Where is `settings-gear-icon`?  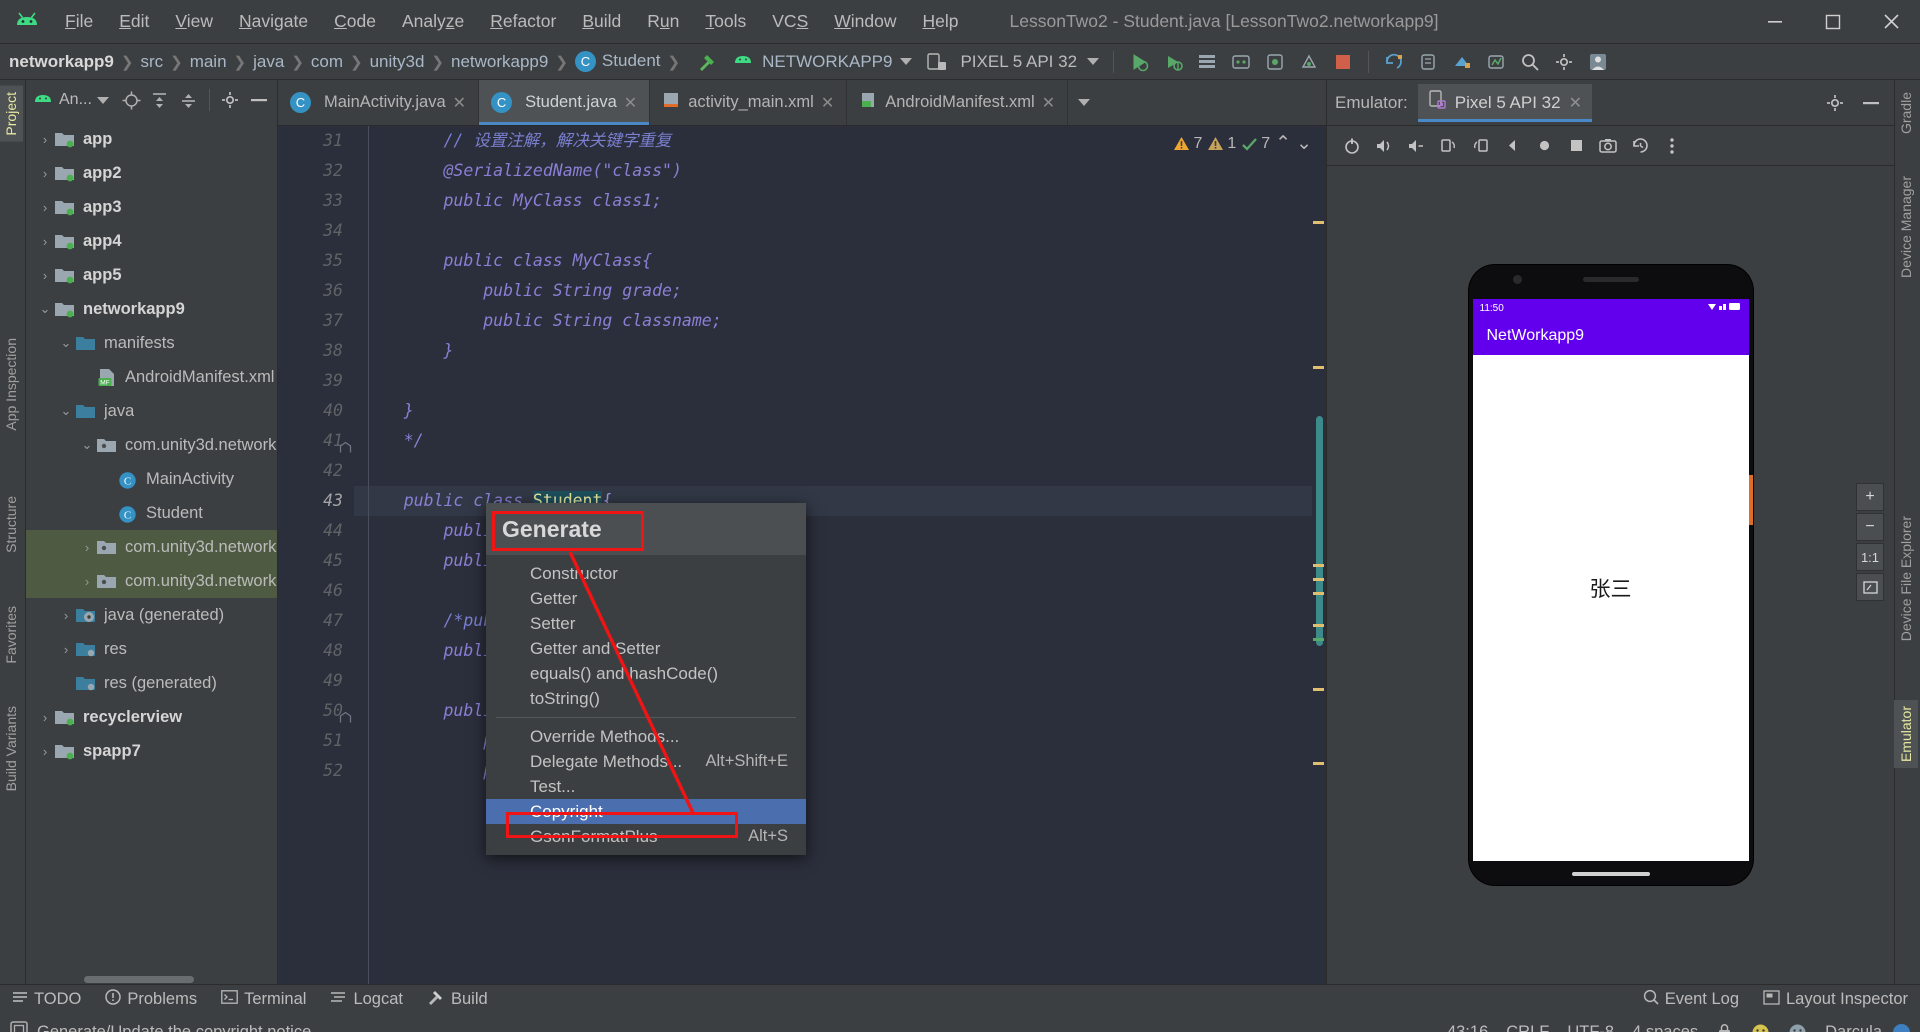 settings-gear-icon is located at coordinates (1835, 103).